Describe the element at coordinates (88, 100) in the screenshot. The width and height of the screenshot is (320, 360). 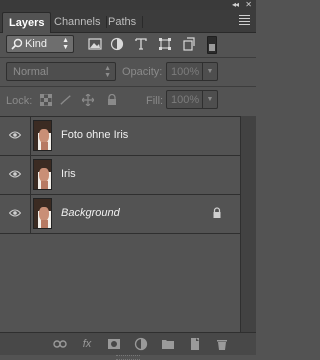
I see `lock-position-icon` at that location.